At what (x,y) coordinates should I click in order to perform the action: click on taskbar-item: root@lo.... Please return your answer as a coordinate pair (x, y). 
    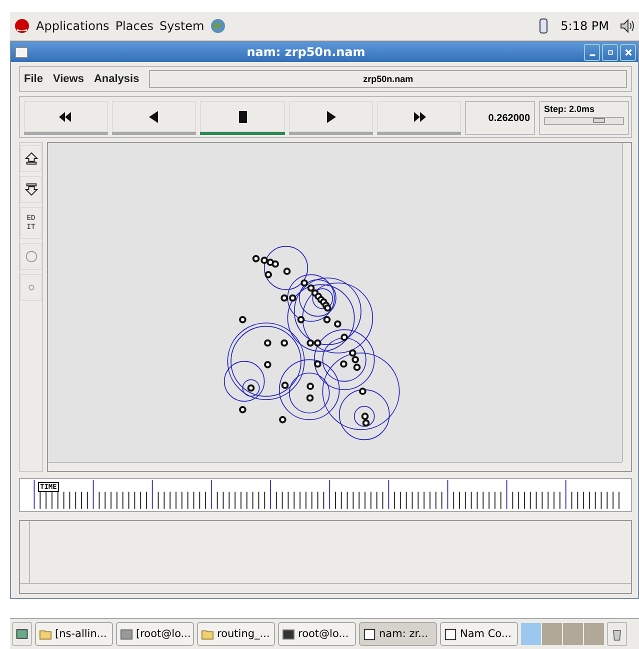
    Looking at the image, I should click on (317, 634).